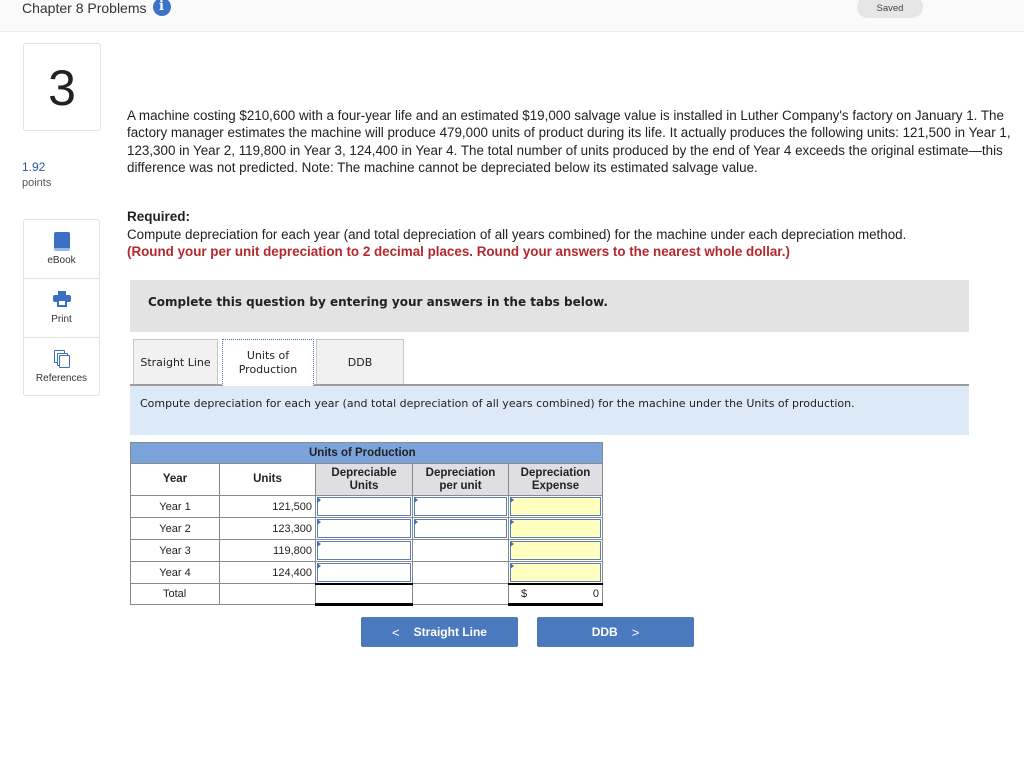  Describe the element at coordinates (512, 16) in the screenshot. I see `top-bar: Chapter 8 Problems i Saved` at that location.